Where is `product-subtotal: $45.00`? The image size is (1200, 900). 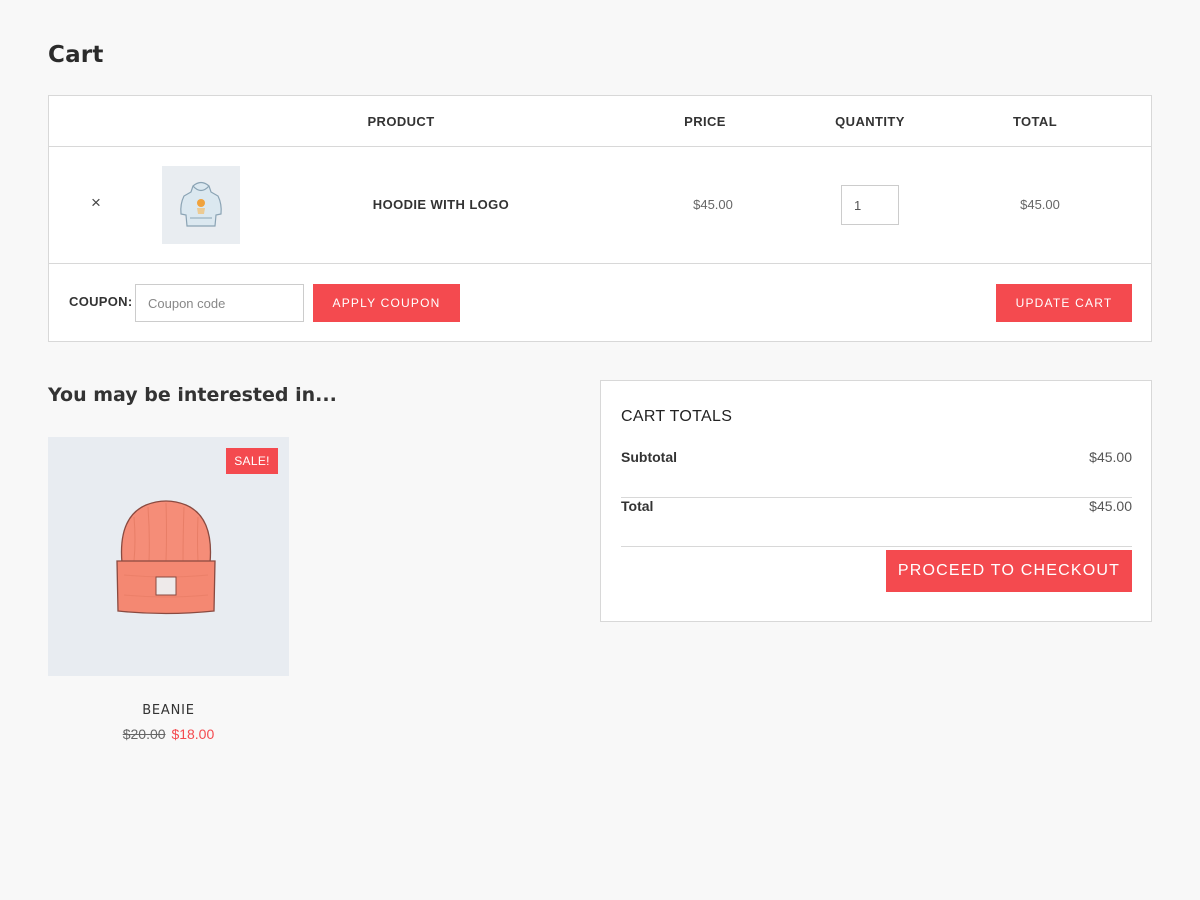
product-subtotal: $45.00 is located at coordinates (1040, 204).